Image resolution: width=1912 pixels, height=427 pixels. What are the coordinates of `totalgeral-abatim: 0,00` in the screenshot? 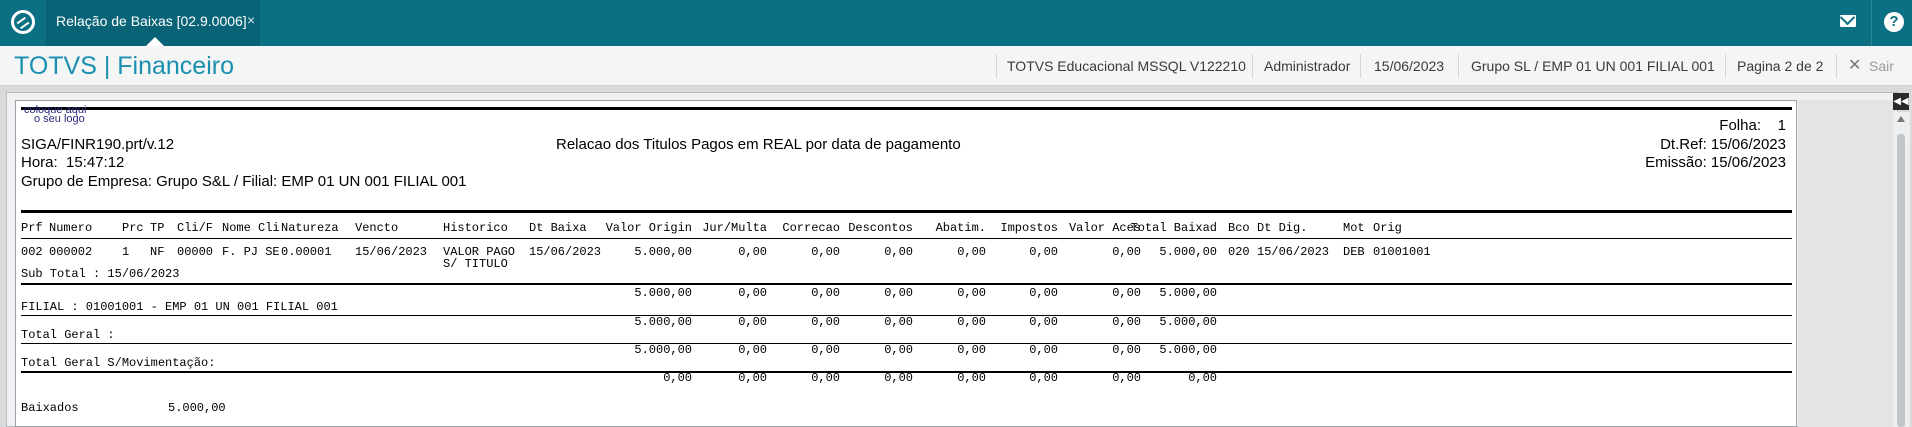 It's located at (971, 350).